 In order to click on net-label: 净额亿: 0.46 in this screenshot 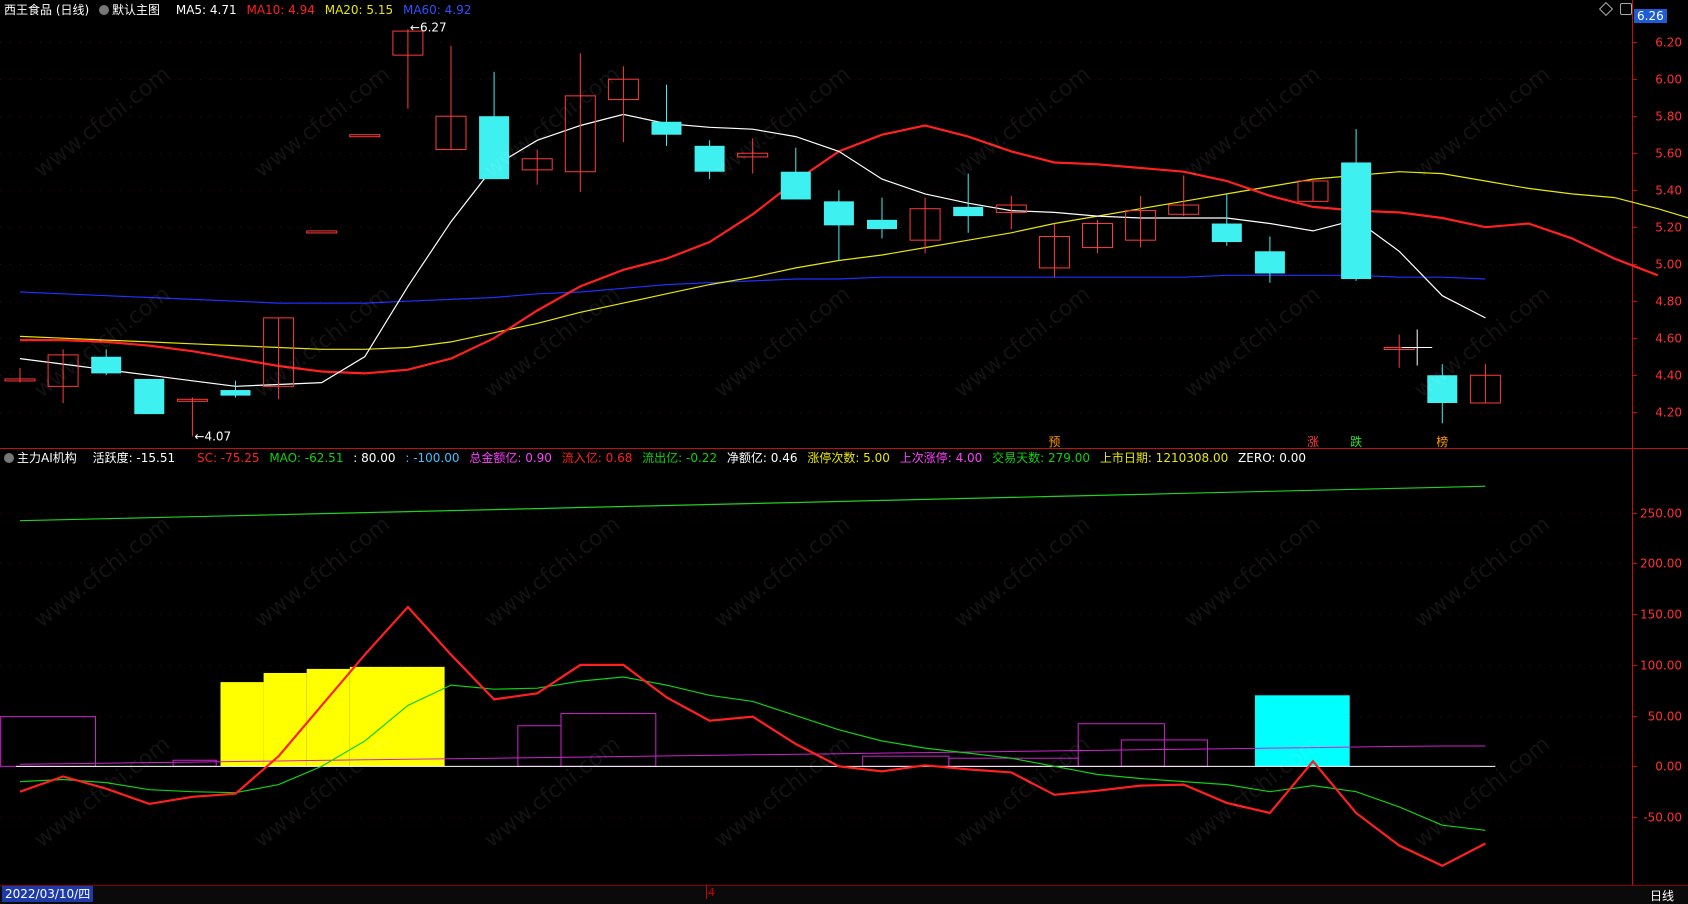, I will do `click(762, 458)`.